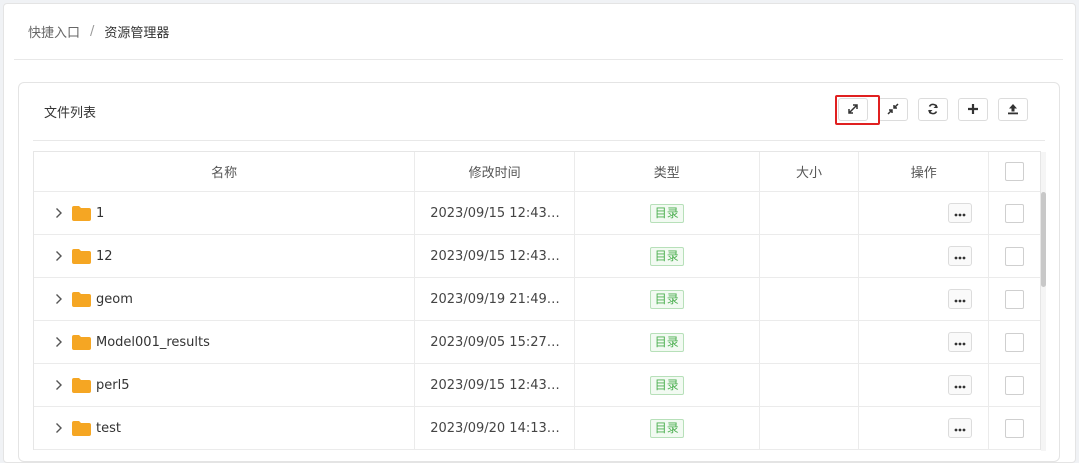 The width and height of the screenshot is (1079, 463). I want to click on file-name: 12, so click(104, 256).